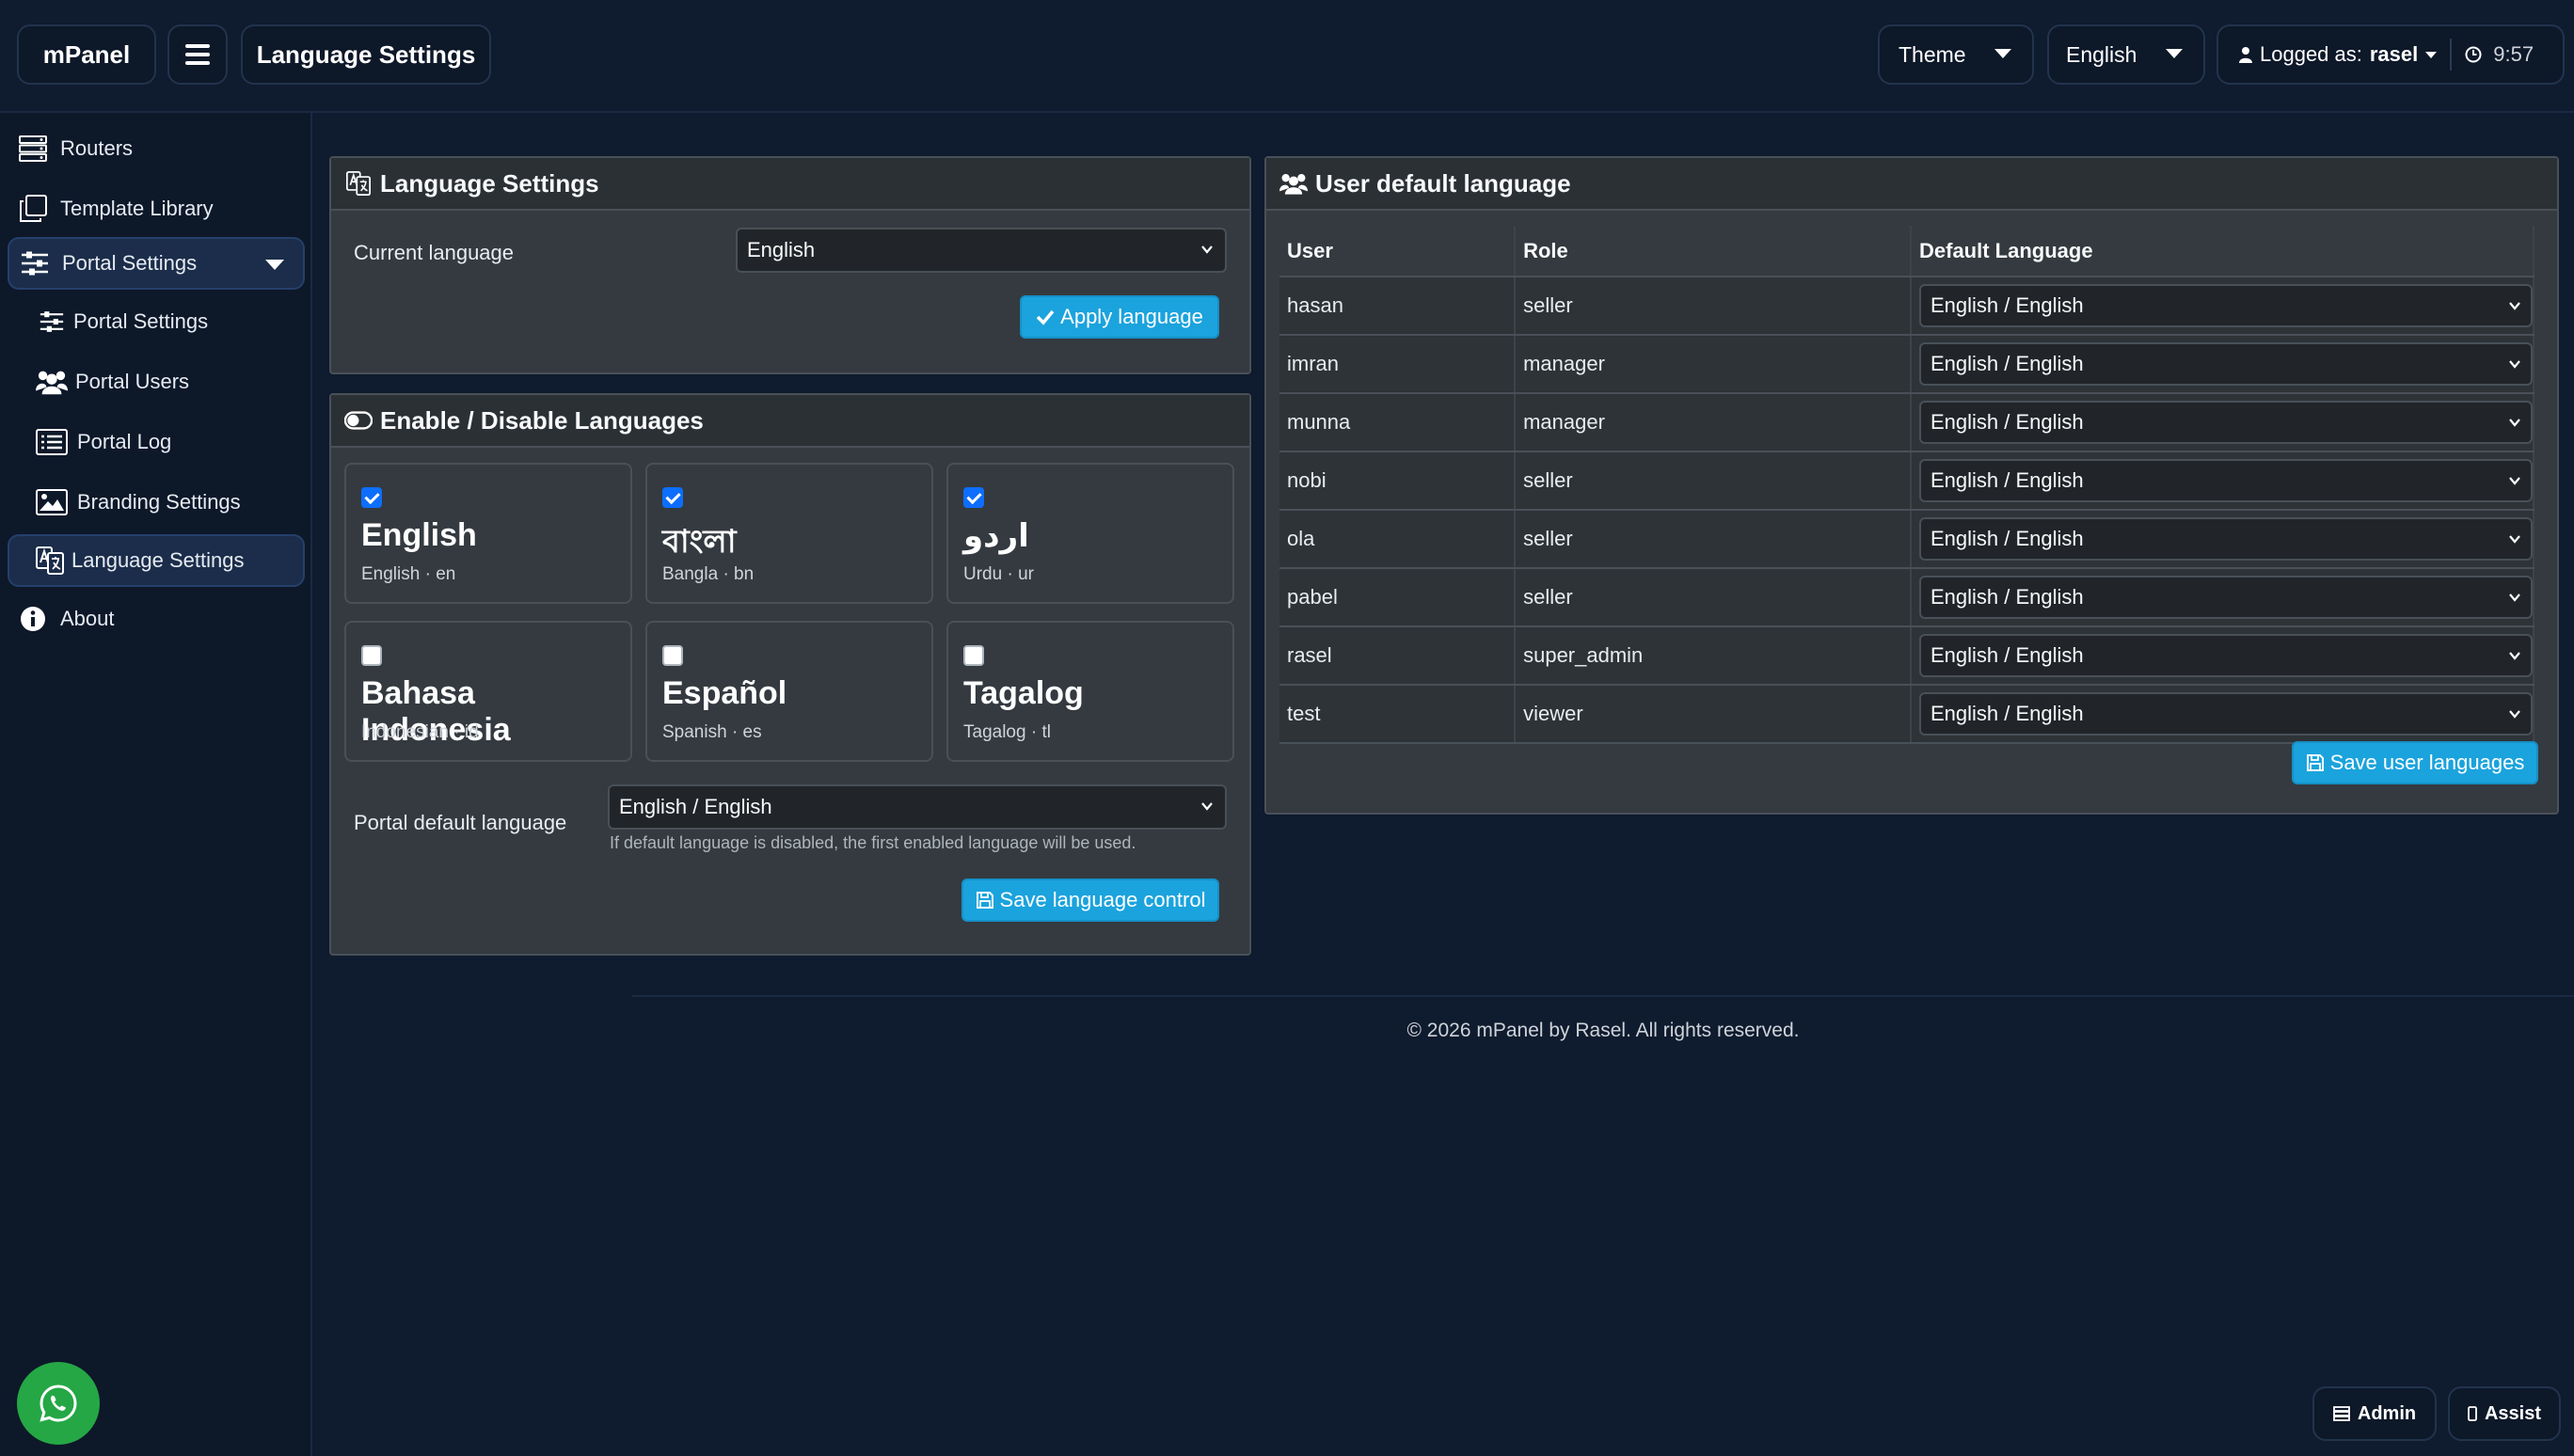  What do you see at coordinates (1906, 539) in the screenshot?
I see `table-row: ola seller English / English` at bounding box center [1906, 539].